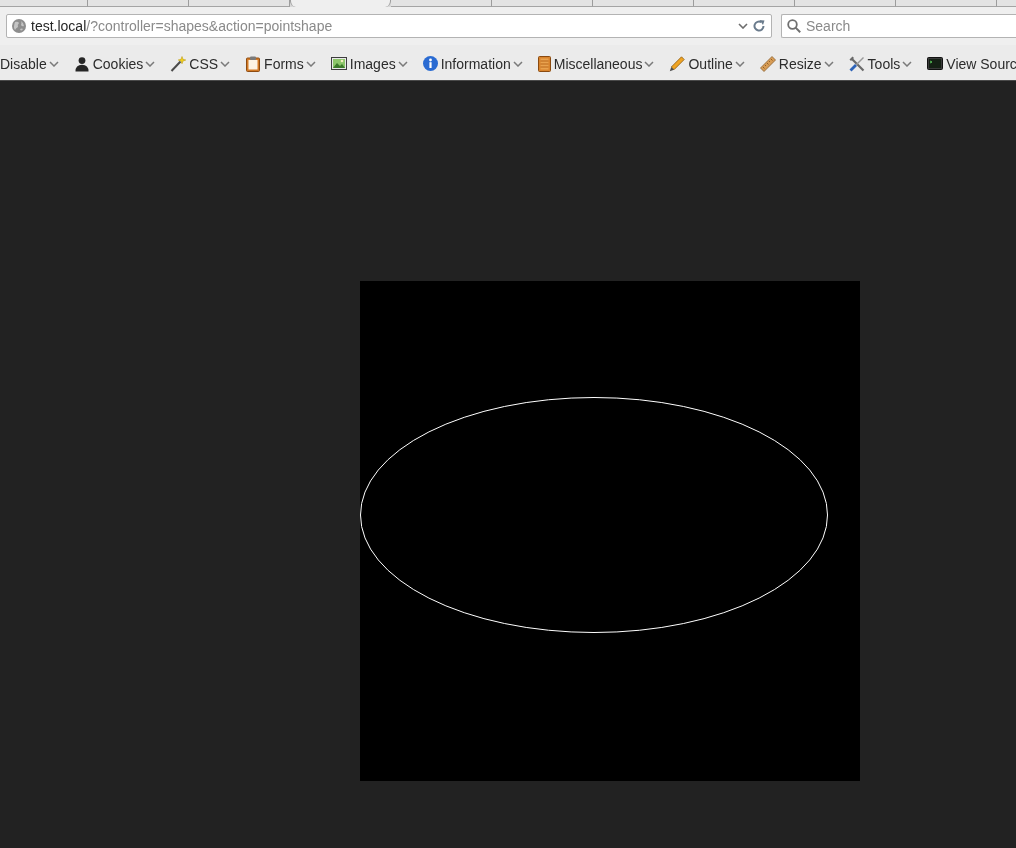 This screenshot has width=1016, height=848. Describe the element at coordinates (253, 63) in the screenshot. I see `clipboard-icon` at that location.